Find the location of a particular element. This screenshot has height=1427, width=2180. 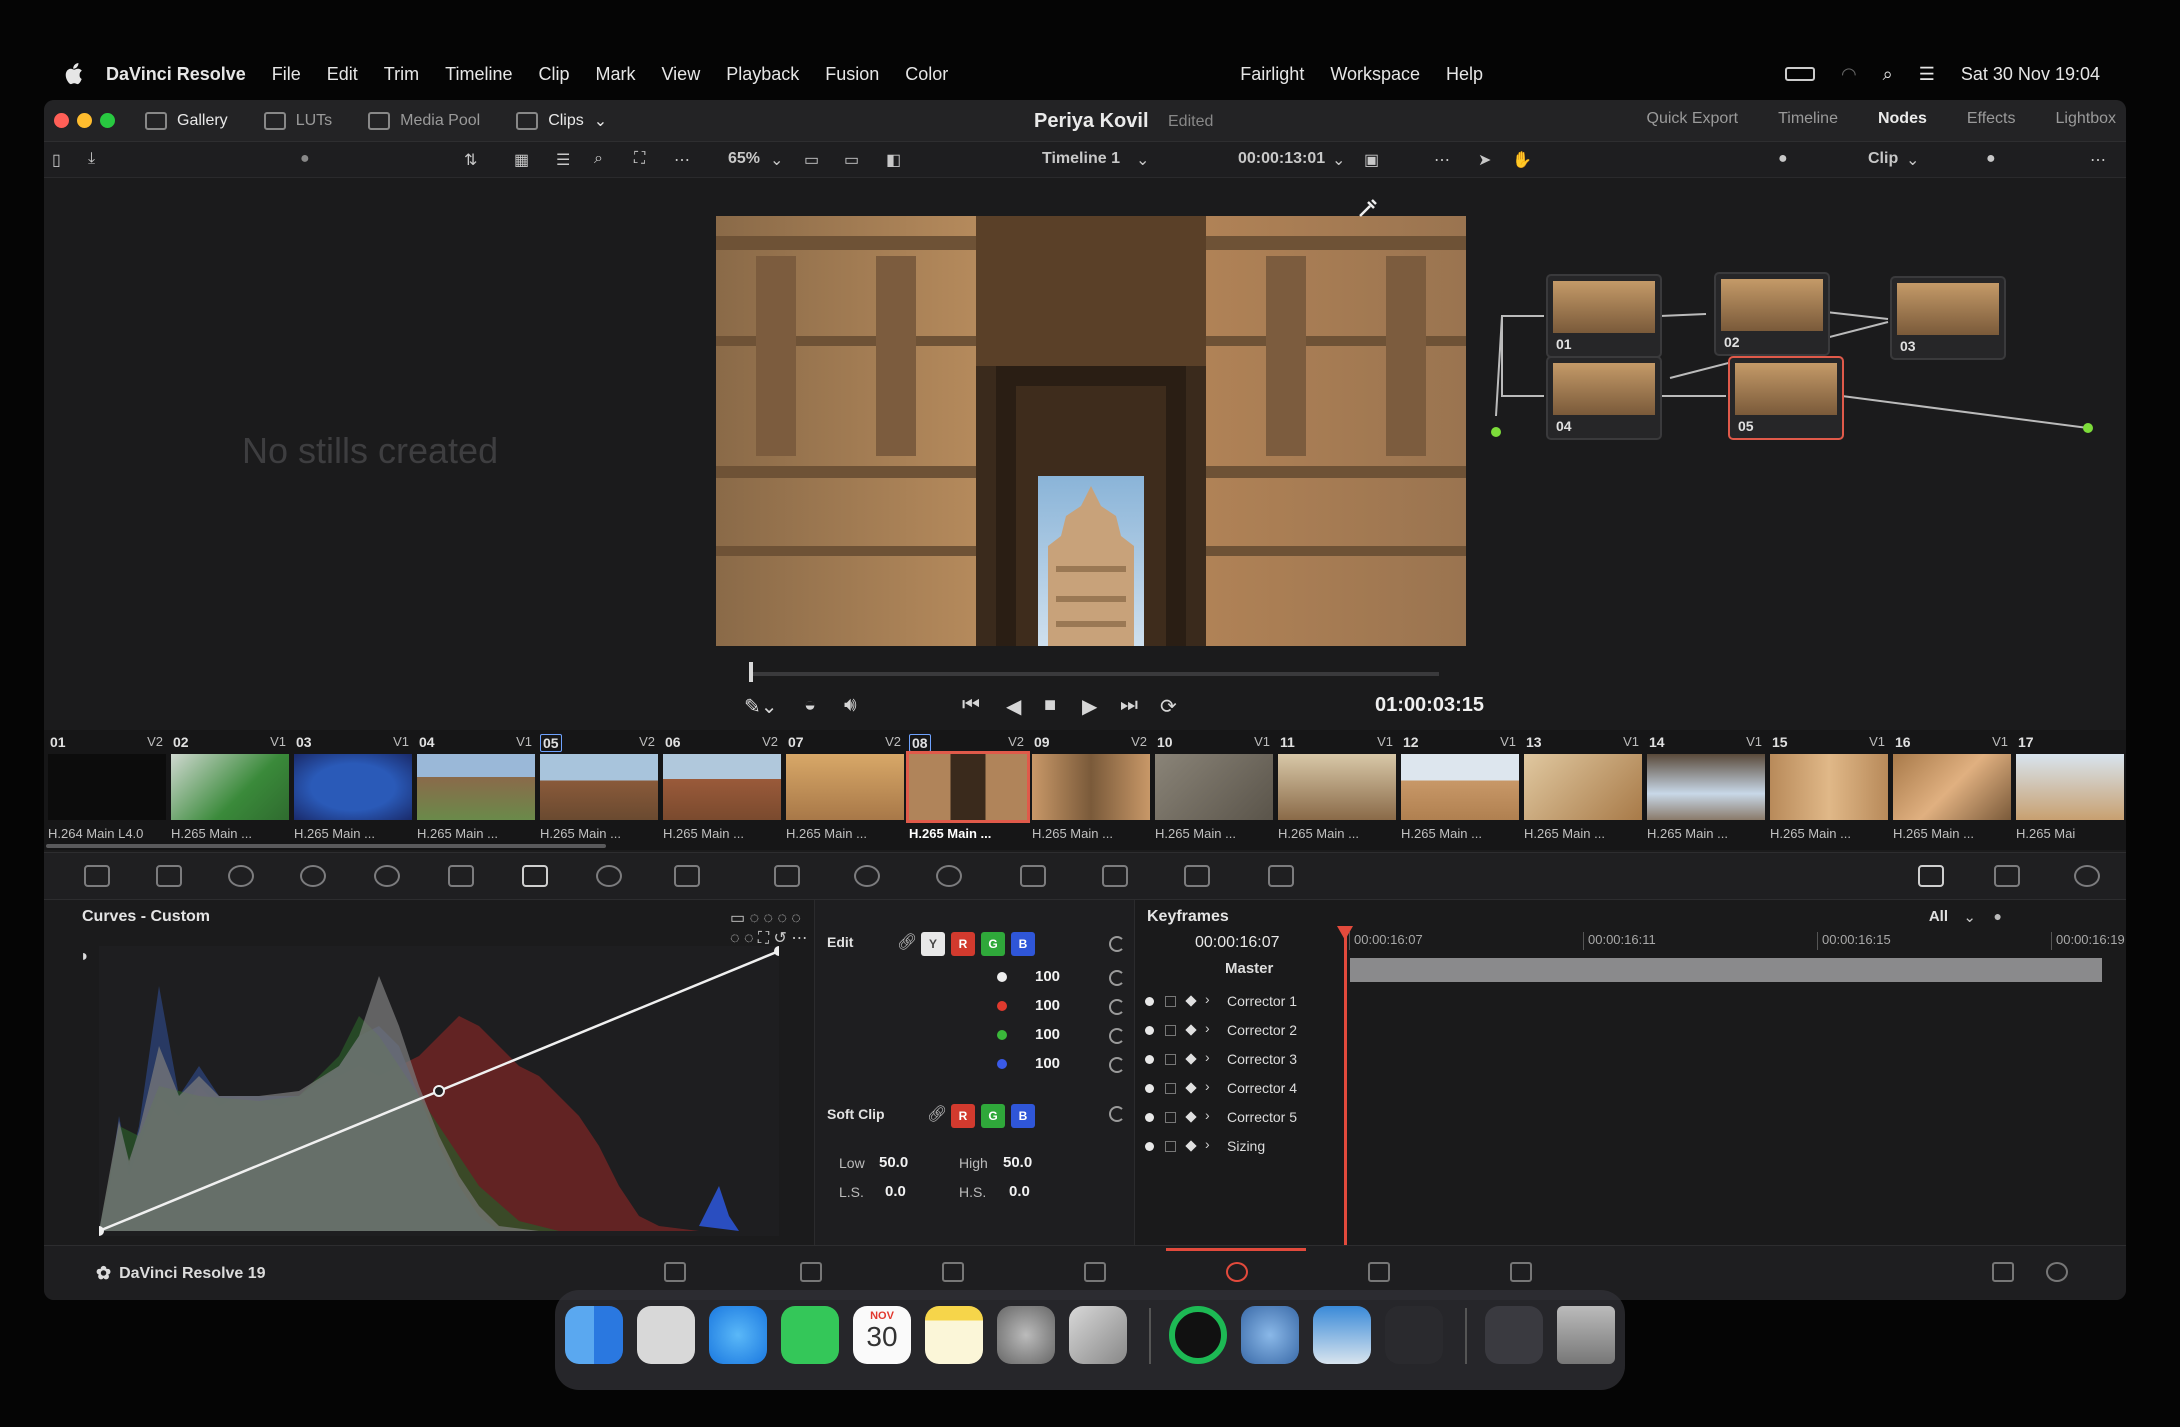

import-still-icon: ⤓ is located at coordinates (91, 159).